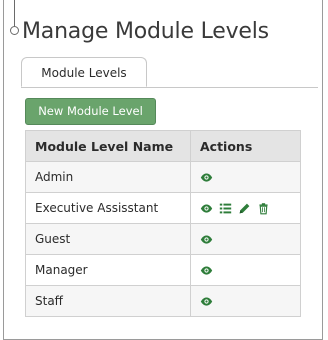  Describe the element at coordinates (108, 301) in the screenshot. I see `module-level-name-cell: Staff` at that location.